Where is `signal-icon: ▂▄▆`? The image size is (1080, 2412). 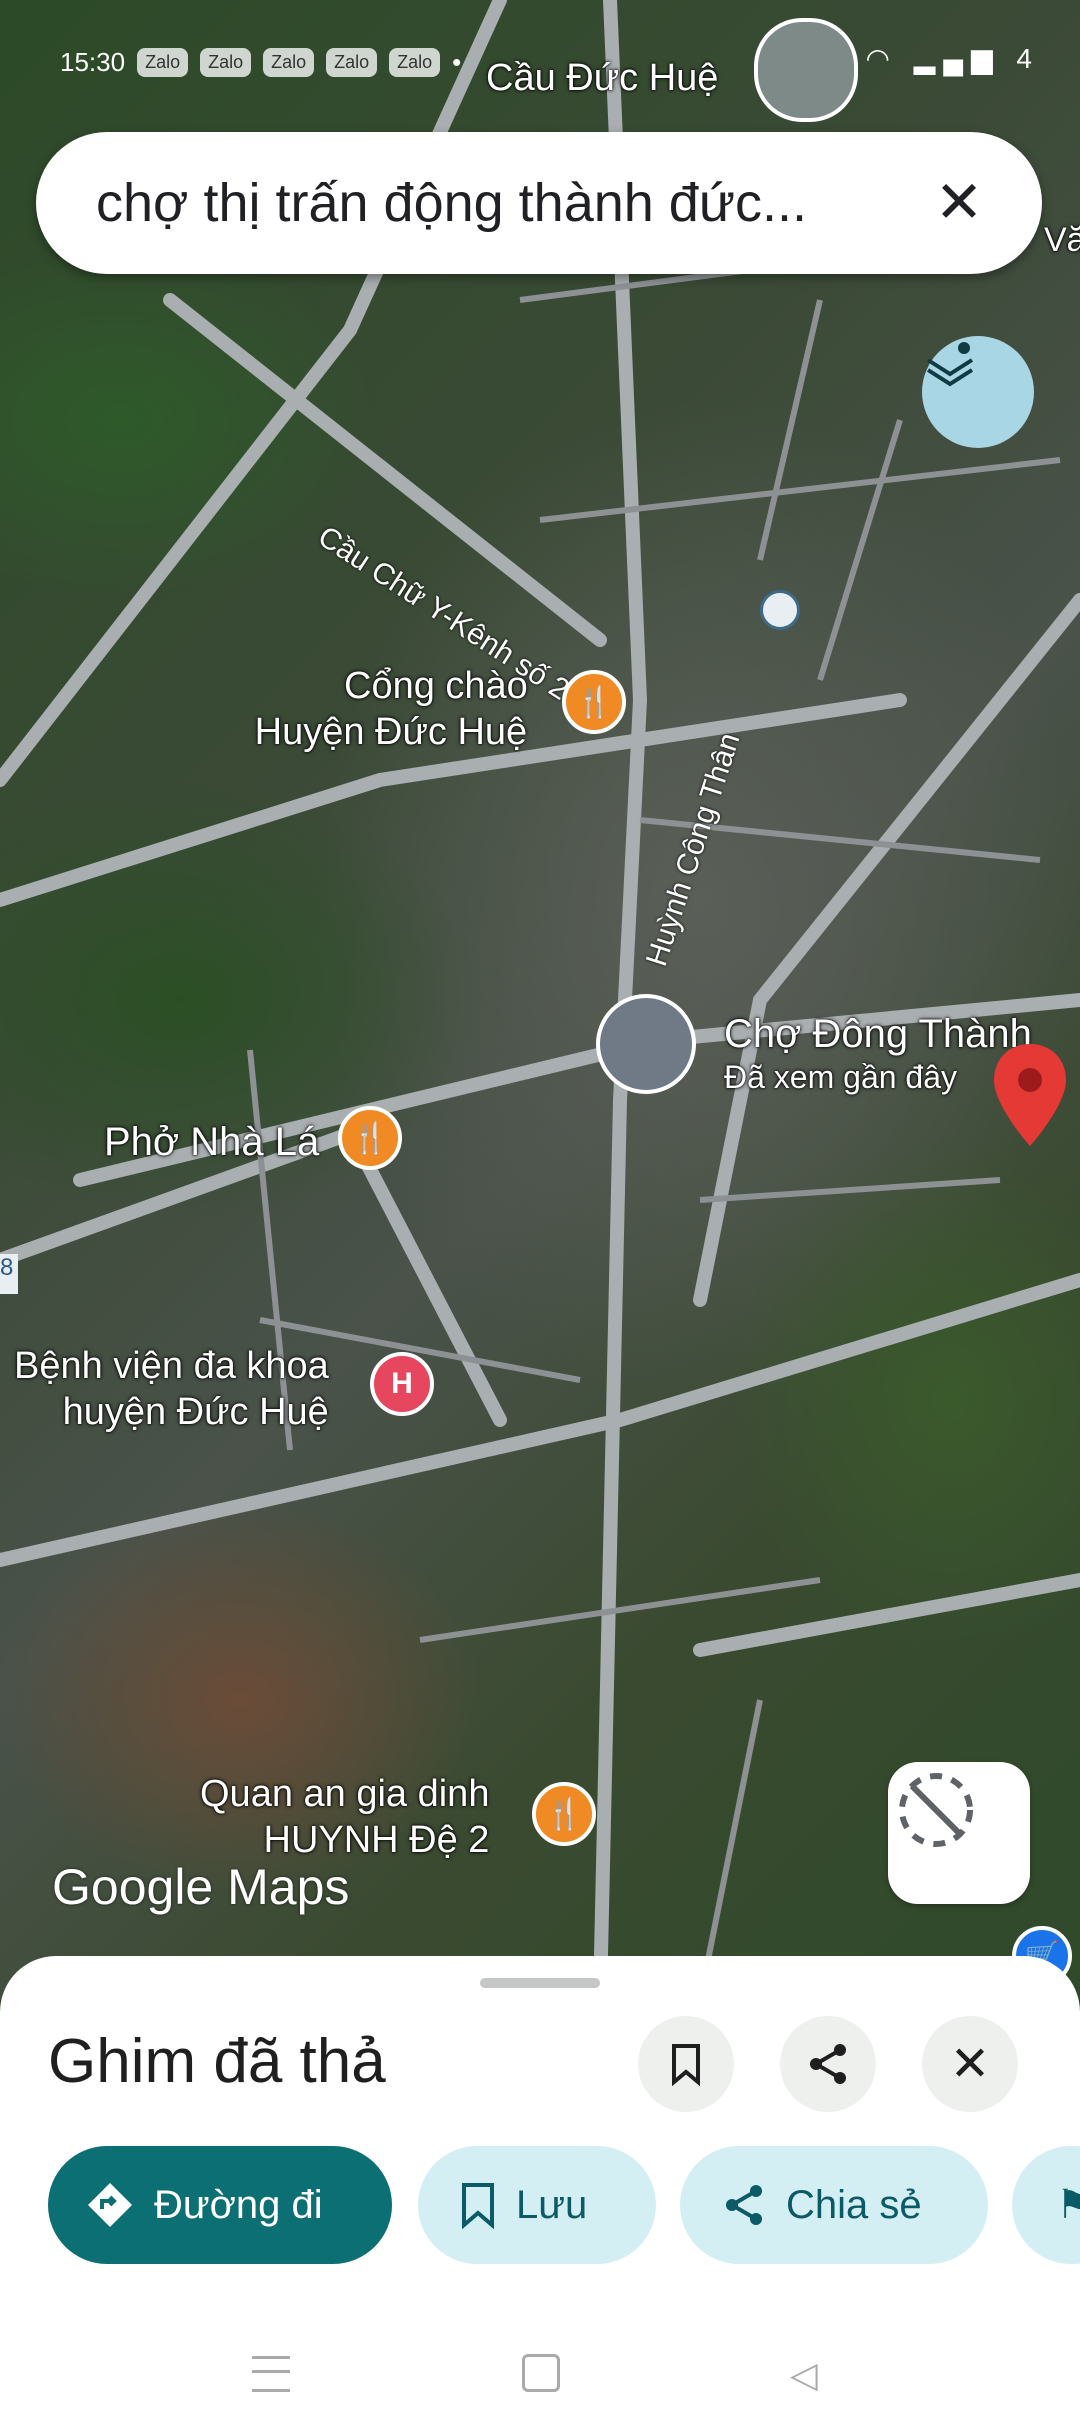
signal-icon: ▂▄▆ is located at coordinates (957, 58).